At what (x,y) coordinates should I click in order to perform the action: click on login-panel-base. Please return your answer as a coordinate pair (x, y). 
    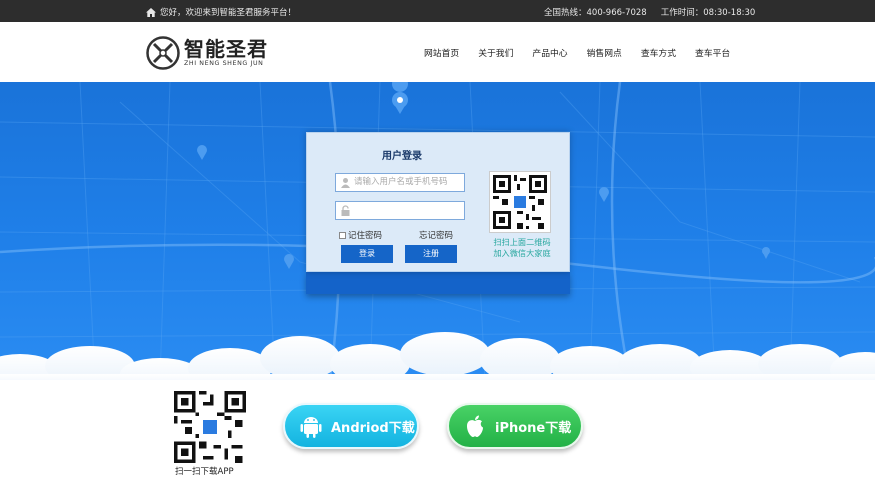
    Looking at the image, I should click on (438, 283).